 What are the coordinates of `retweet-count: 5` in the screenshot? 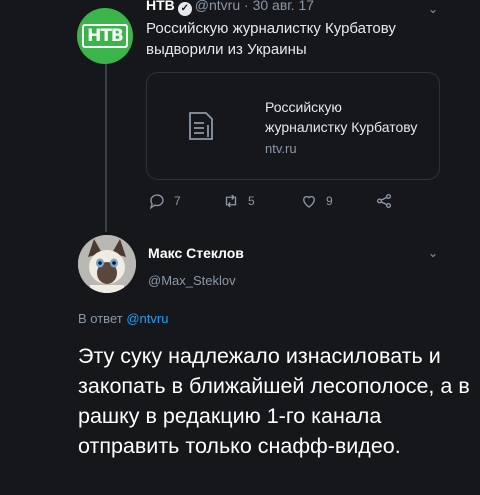 It's located at (251, 201).